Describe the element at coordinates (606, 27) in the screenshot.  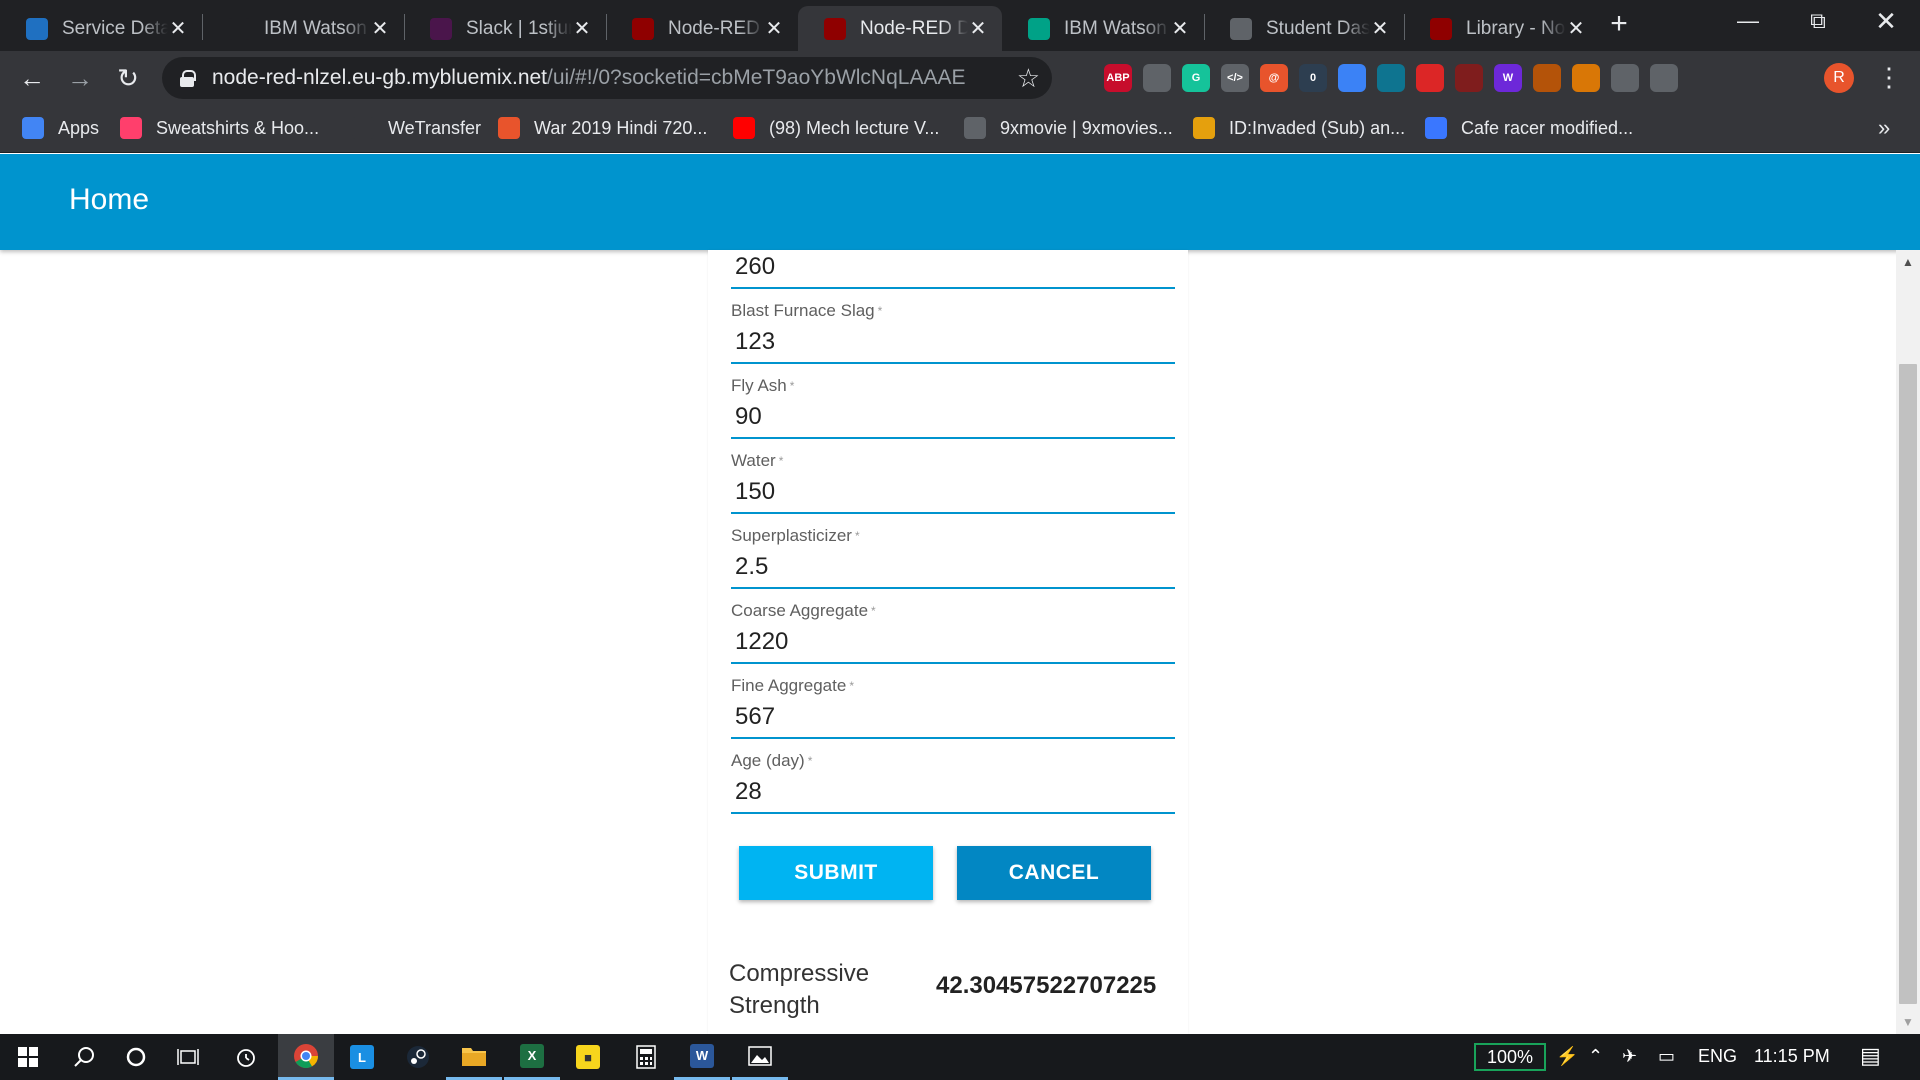
I see `tab-separator` at that location.